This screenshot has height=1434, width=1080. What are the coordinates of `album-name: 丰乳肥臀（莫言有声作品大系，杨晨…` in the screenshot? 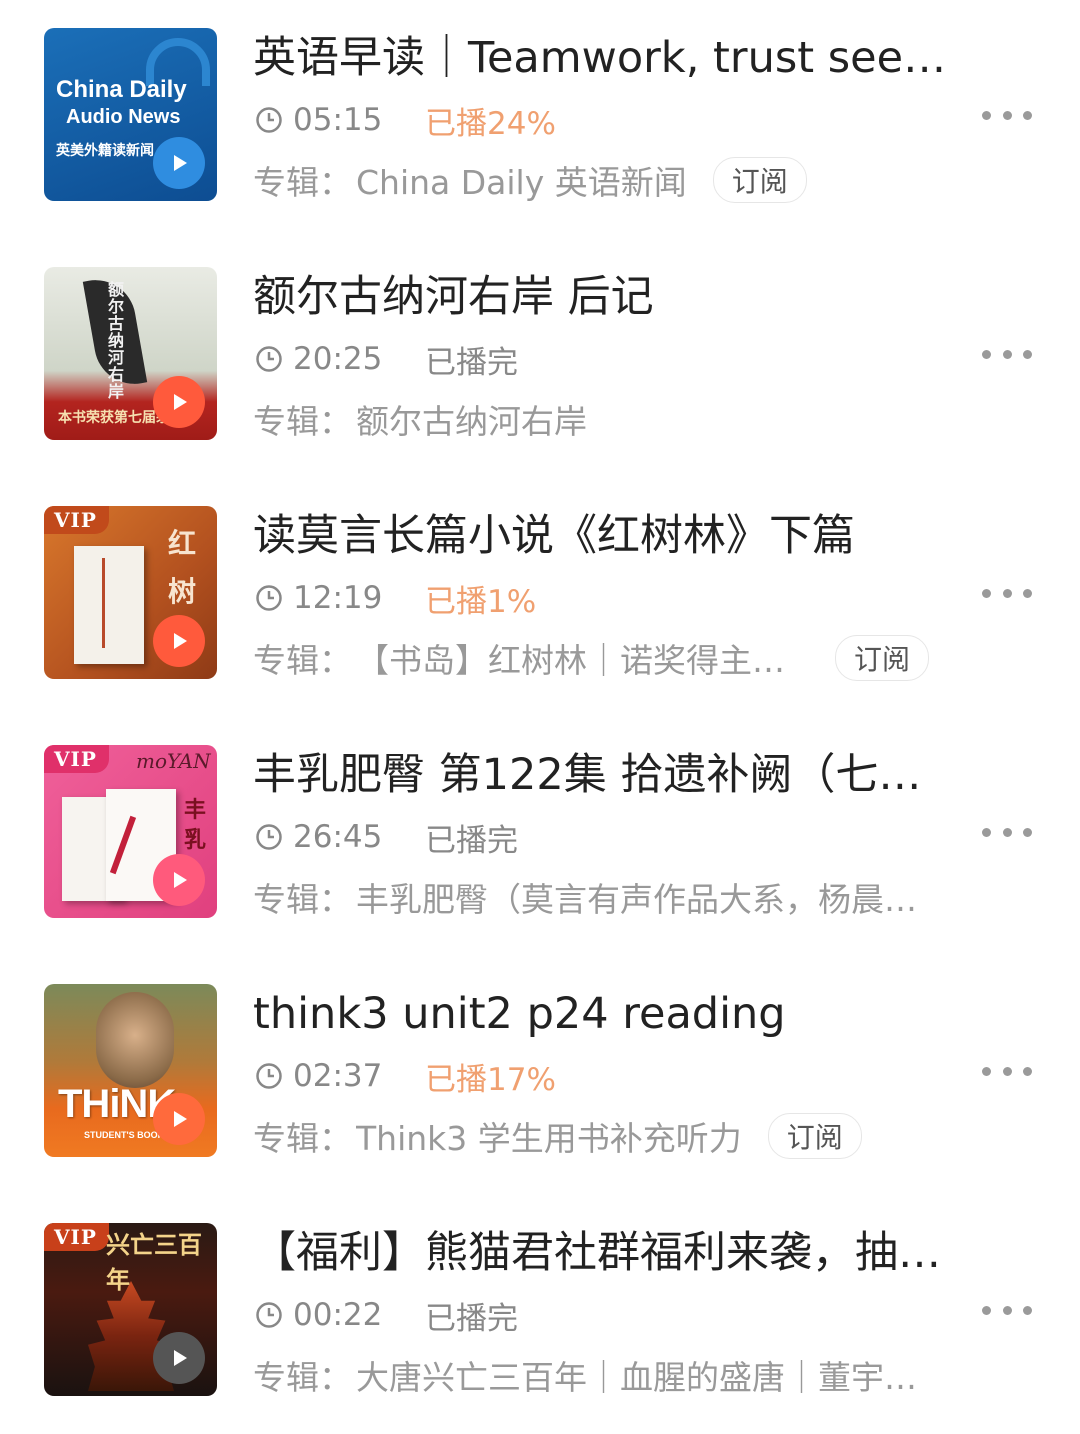 It's located at (636, 897).